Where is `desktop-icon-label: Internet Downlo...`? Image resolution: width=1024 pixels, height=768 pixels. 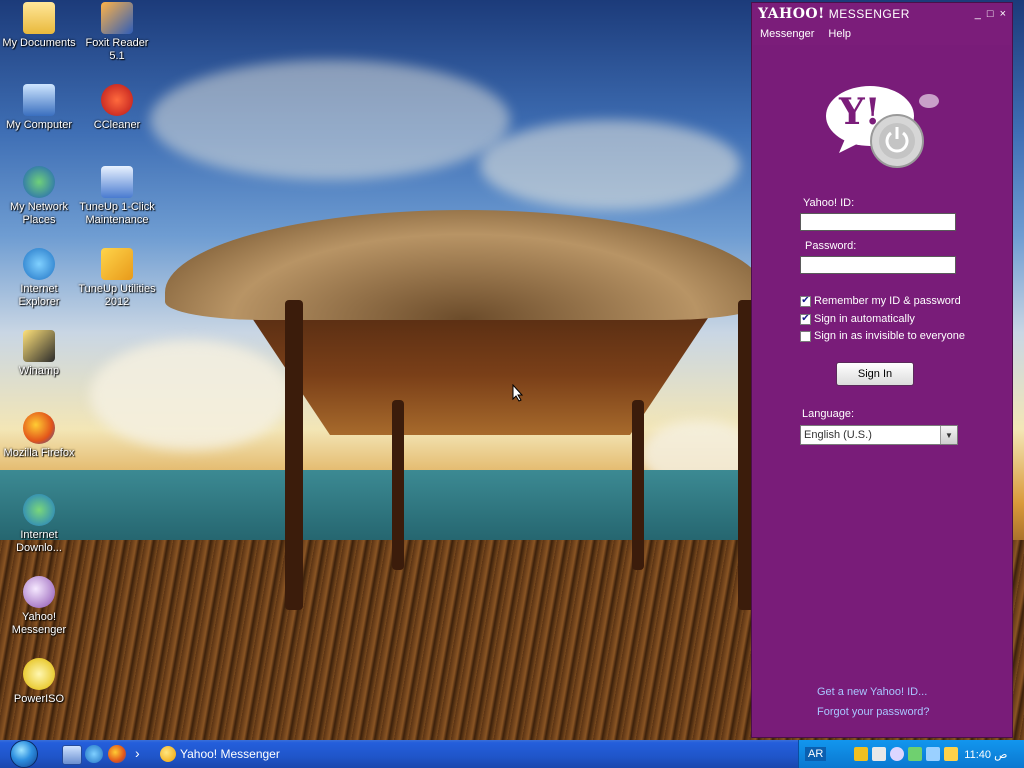 desktop-icon-label: Internet Downlo... is located at coordinates (39, 541).